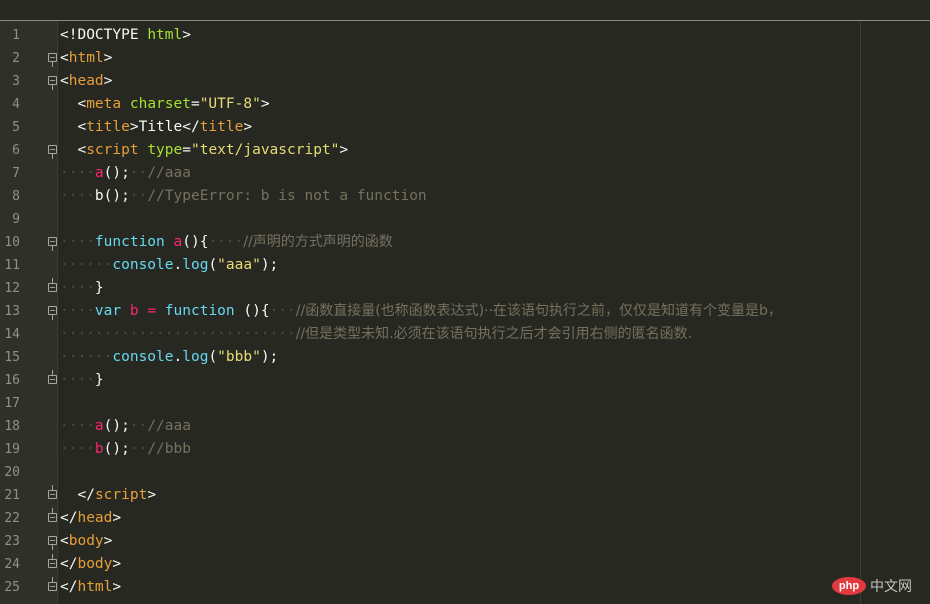 The image size is (930, 604). Describe the element at coordinates (12, 472) in the screenshot. I see `line-number: 20` at that location.